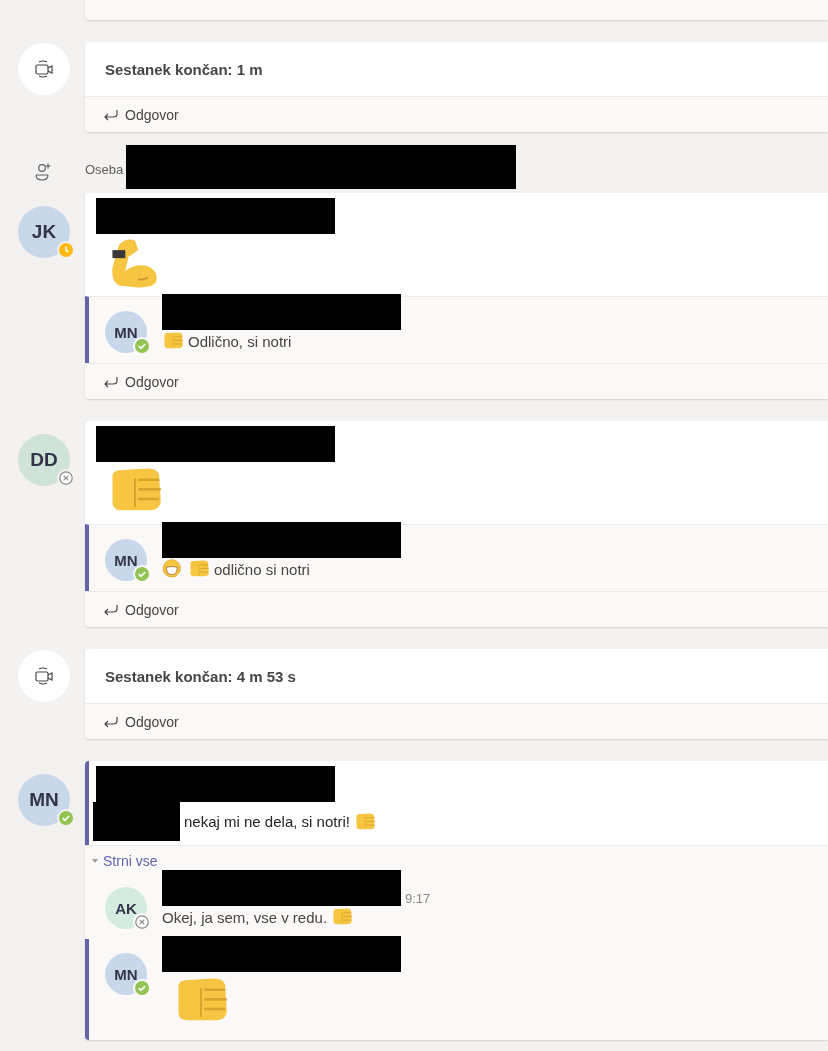  What do you see at coordinates (245, 917) in the screenshot?
I see `message-text: Okej, ja sem, vse v redu.` at bounding box center [245, 917].